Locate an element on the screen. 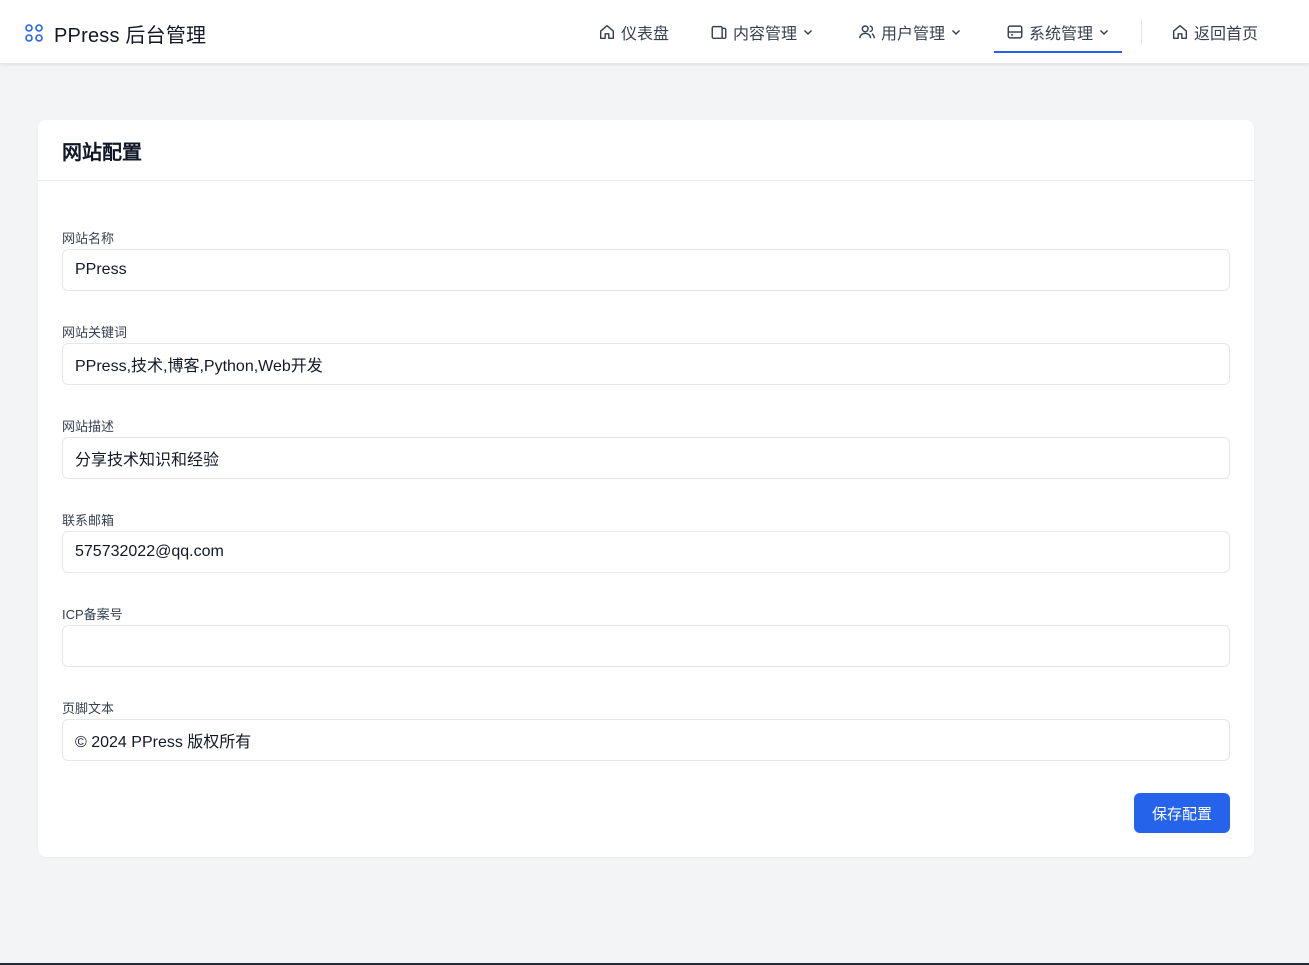 The height and width of the screenshot is (965, 1309). site-name-field: 网站名称 is located at coordinates (646, 260).